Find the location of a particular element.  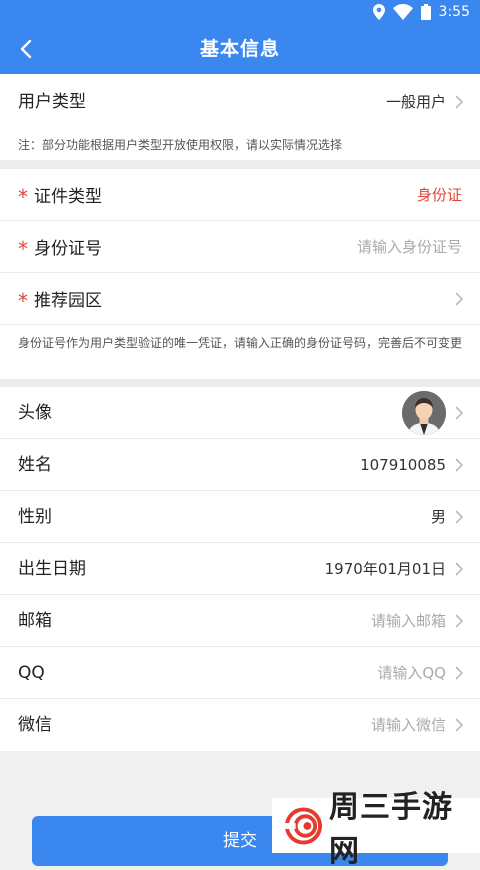

wechat-input: 请输入微信 is located at coordinates (408, 725).